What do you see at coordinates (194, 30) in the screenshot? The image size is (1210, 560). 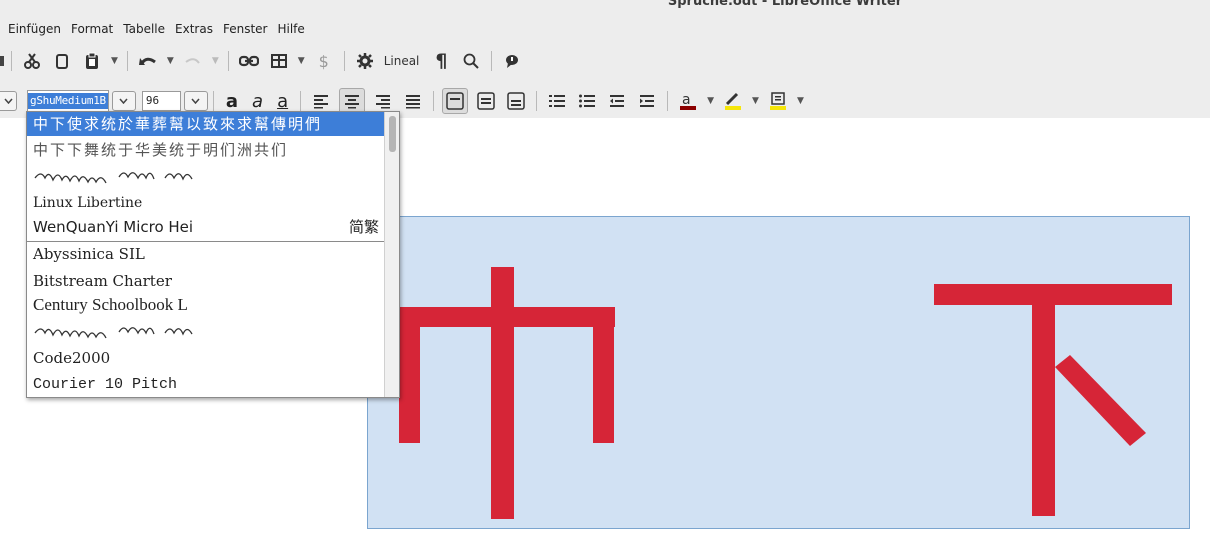 I see `menu-tools: Extras` at bounding box center [194, 30].